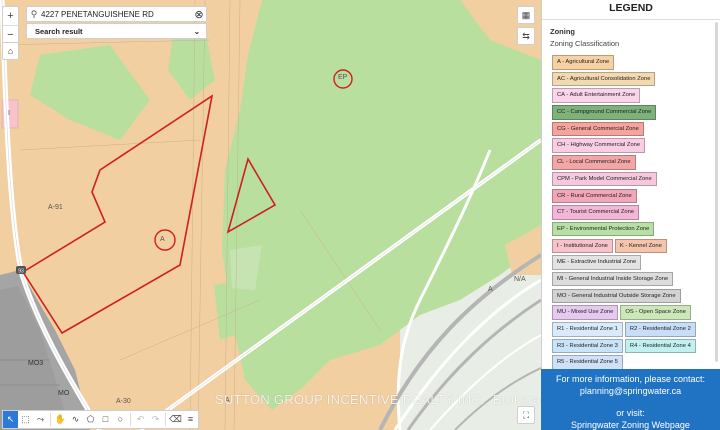 This screenshot has width=720, height=430. Describe the element at coordinates (10, 16) in the screenshot. I see `zoom-in-button: +` at that location.